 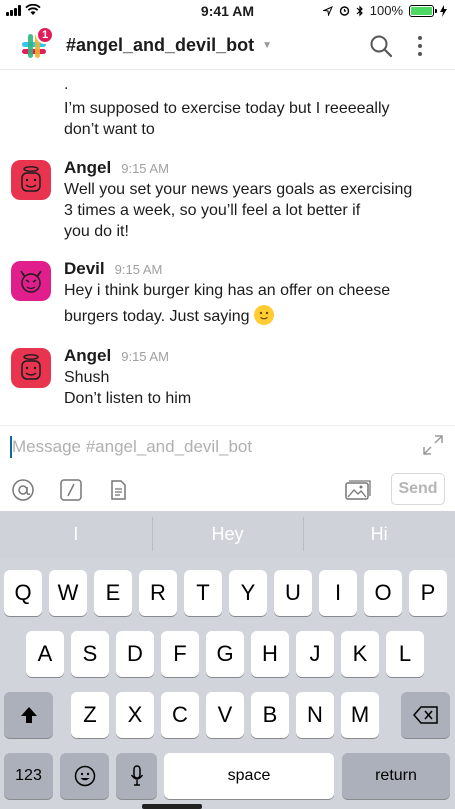 I want to click on suggestion-item: I, so click(x=76, y=534).